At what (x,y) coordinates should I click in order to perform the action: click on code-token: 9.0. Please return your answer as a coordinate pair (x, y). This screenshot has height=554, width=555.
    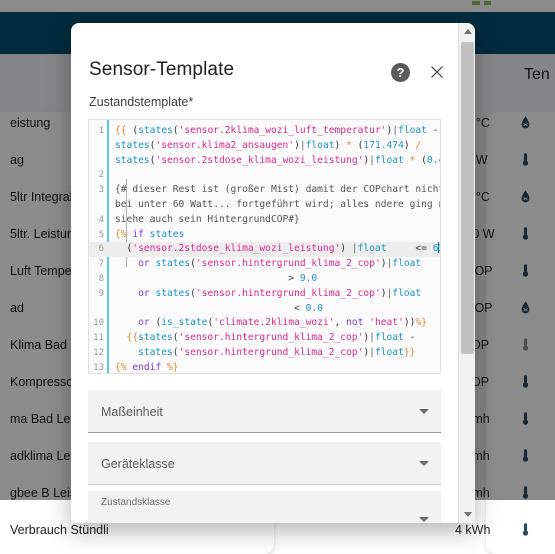
    Looking at the image, I should click on (308, 278).